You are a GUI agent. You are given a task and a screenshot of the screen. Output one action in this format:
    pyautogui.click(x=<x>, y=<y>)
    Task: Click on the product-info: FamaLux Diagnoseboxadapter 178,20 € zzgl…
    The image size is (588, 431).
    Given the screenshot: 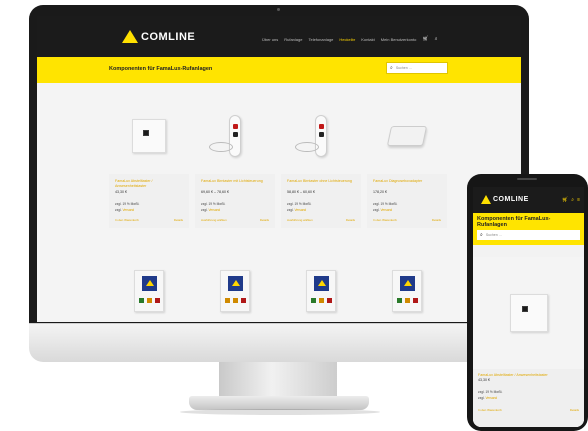 What is the action you would take?
    pyautogui.click(x=407, y=201)
    